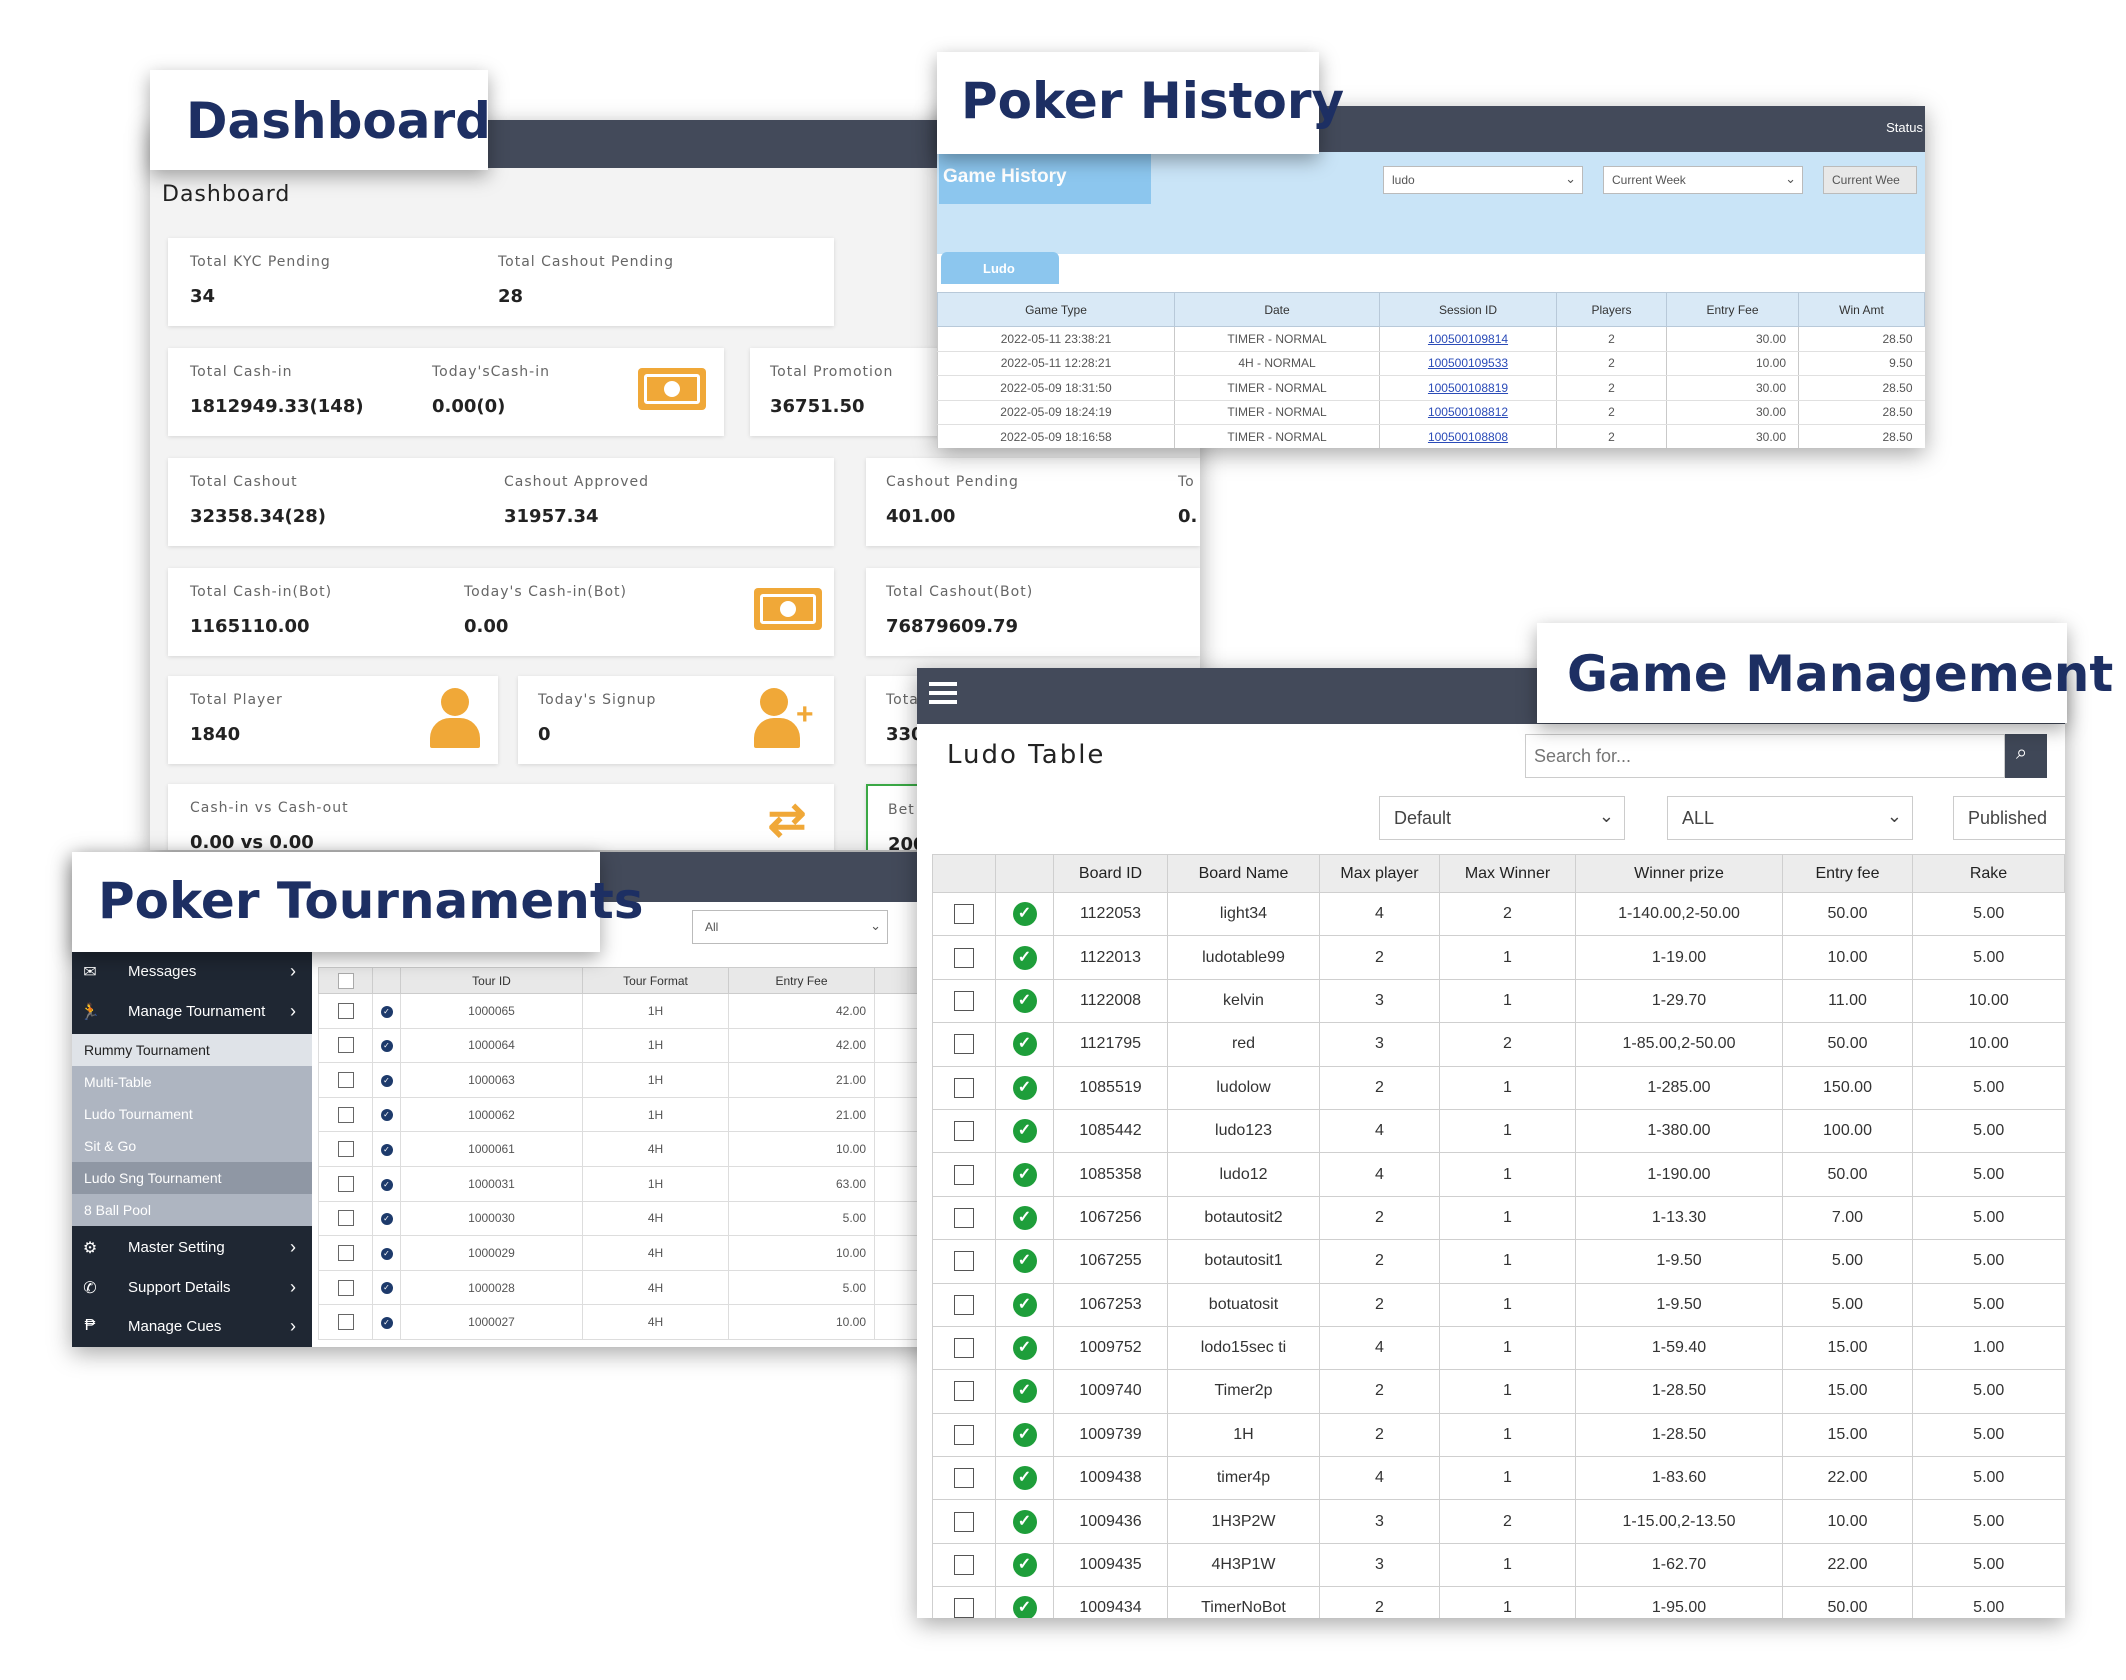  Describe the element at coordinates (192, 1146) in the screenshot. I see `submenu-sit-and-go: Sit & Go` at that location.